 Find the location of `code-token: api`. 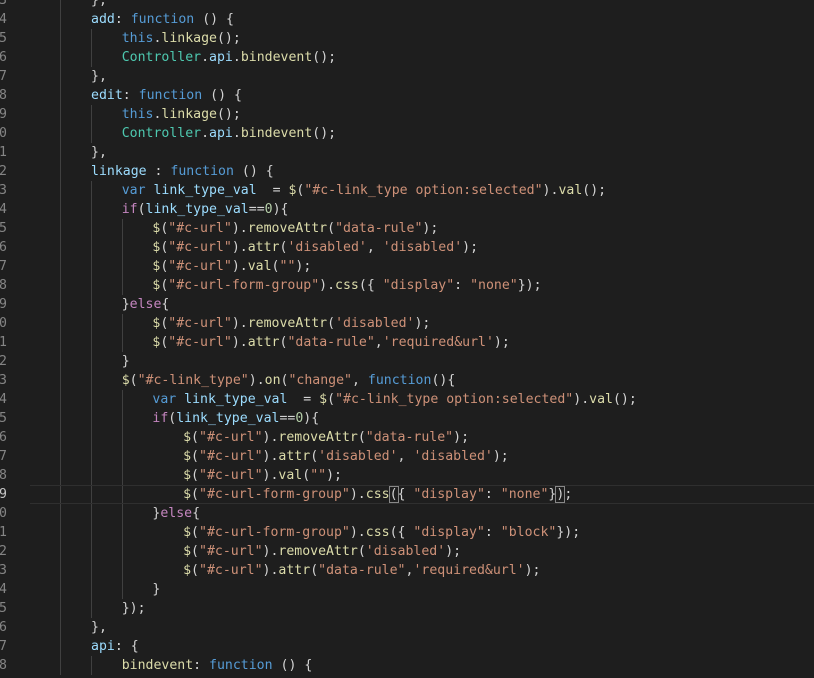

code-token: api is located at coordinates (221, 57).